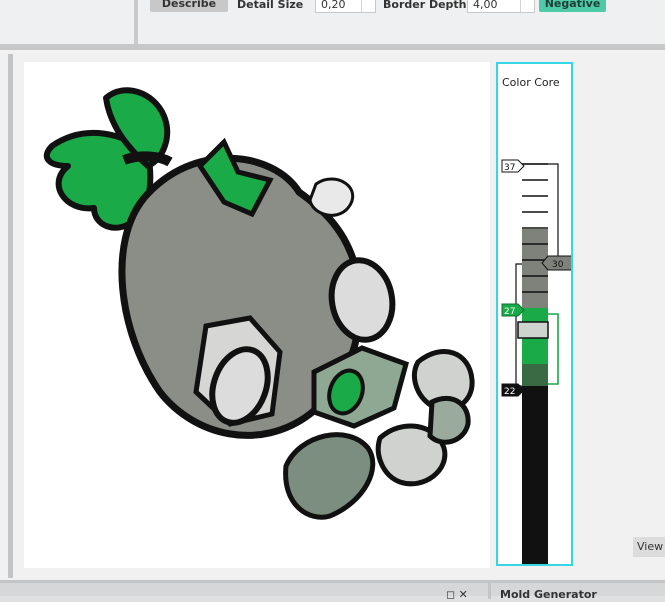 Image resolution: width=665 pixels, height=602 pixels. What do you see at coordinates (501, 6) in the screenshot?
I see `border-depth-spinner: 4,00` at bounding box center [501, 6].